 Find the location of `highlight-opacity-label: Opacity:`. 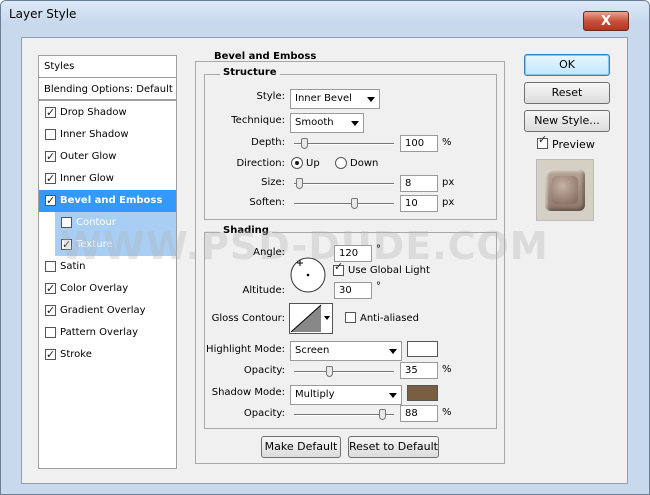

highlight-opacity-label: Opacity: is located at coordinates (264, 370).